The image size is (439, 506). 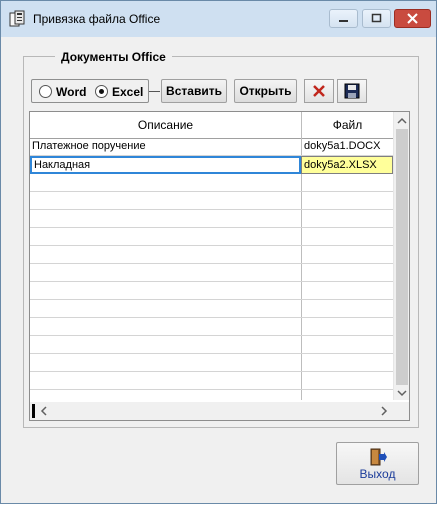 I want to click on title-bar: Привязка файла Office, so click(x=218, y=19).